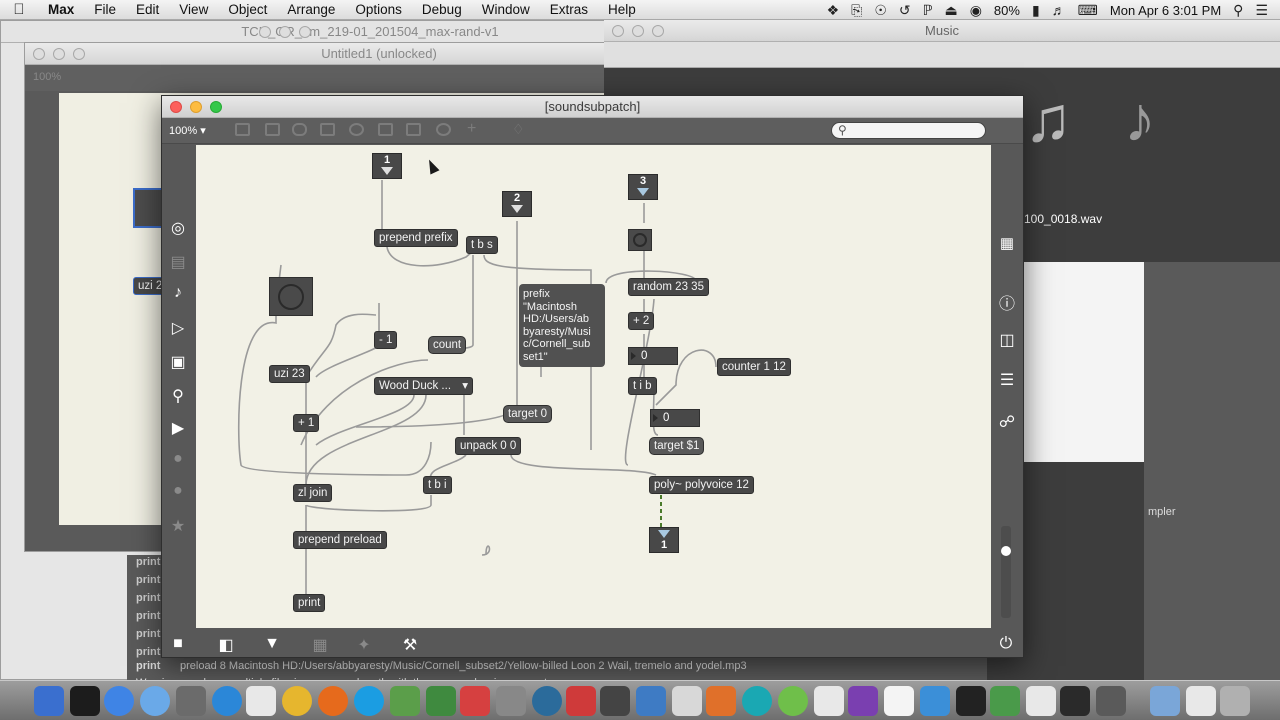  Describe the element at coordinates (856, 10) in the screenshot. I see `clipboard-icon: ⎘` at that location.